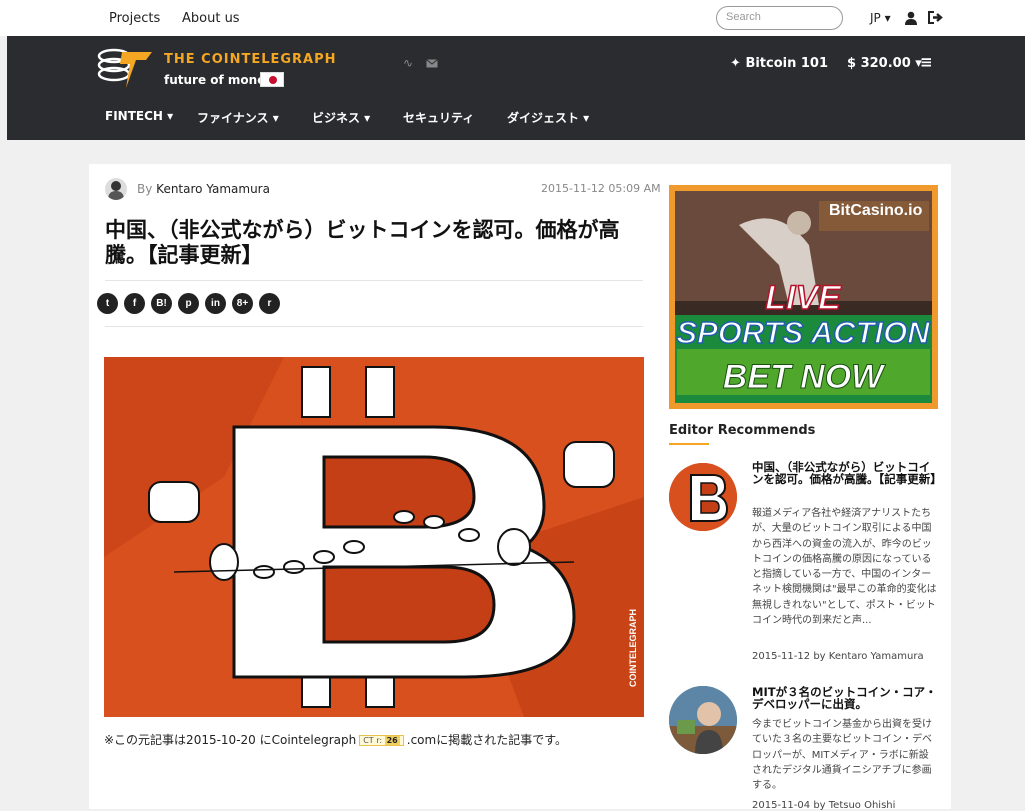 The height and width of the screenshot is (811, 1025). Describe the element at coordinates (392, 740) in the screenshot. I see `ct-value: 26` at that location.